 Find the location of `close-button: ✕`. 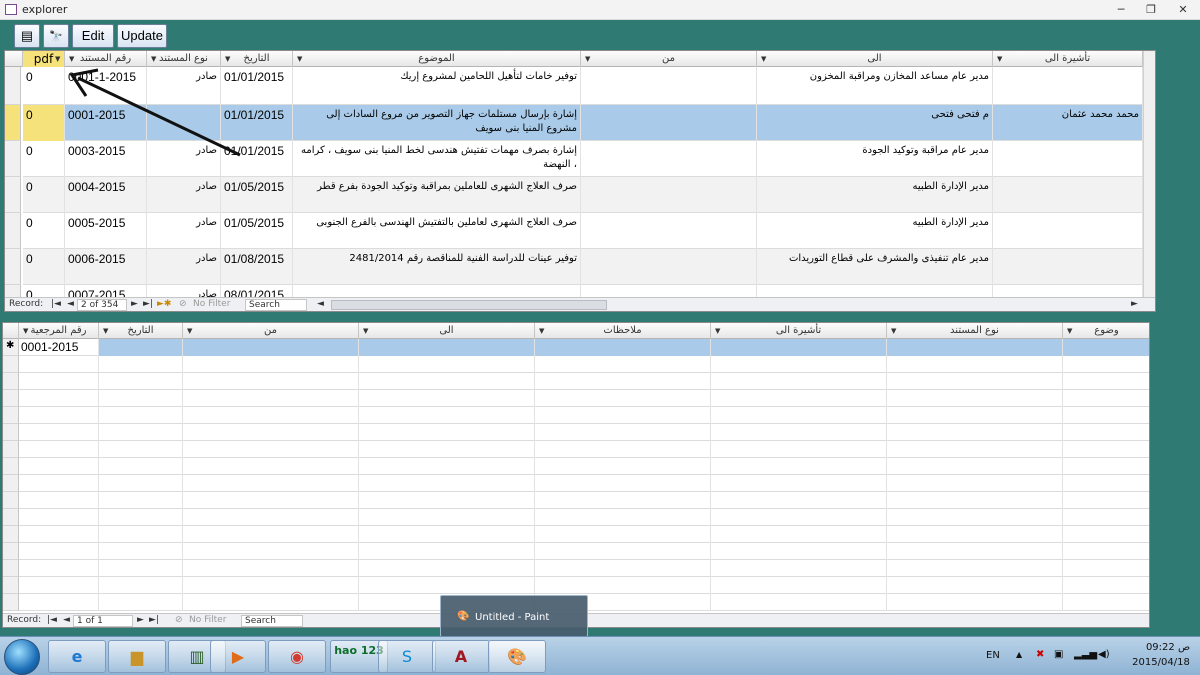

close-button: ✕ is located at coordinates (1183, 10).